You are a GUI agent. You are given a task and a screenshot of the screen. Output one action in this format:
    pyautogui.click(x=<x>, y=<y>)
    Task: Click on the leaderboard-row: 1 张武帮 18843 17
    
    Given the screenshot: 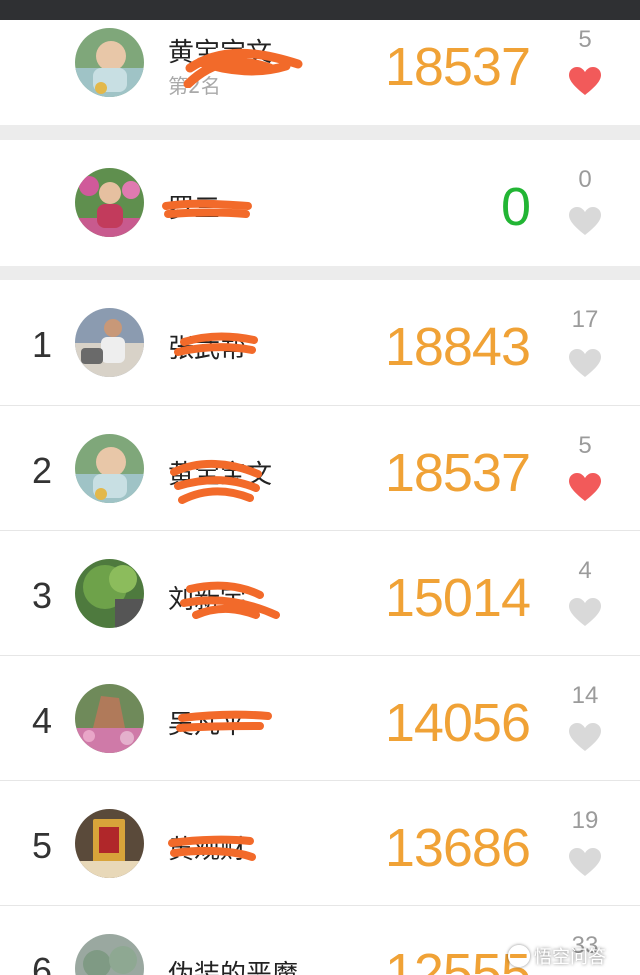 What is the action you would take?
    pyautogui.click(x=320, y=343)
    